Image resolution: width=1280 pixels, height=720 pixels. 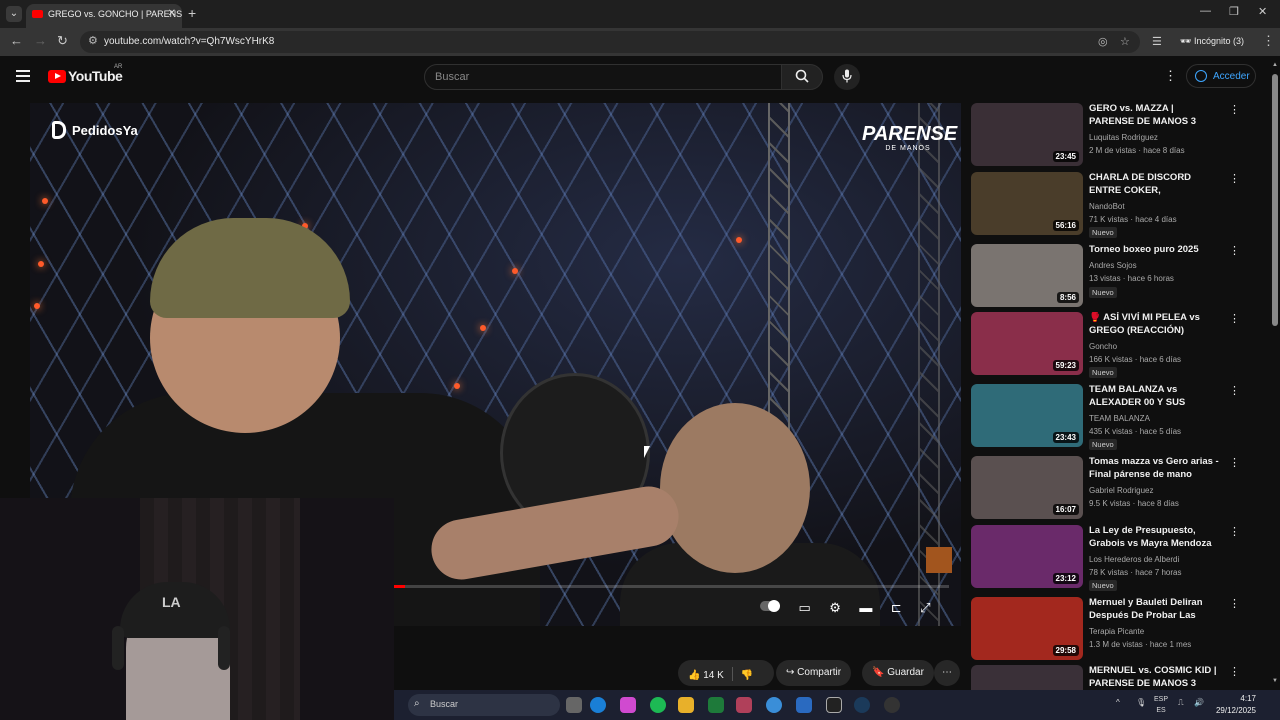 I want to click on video-thumbnail: 23:43, so click(x=1027, y=415).